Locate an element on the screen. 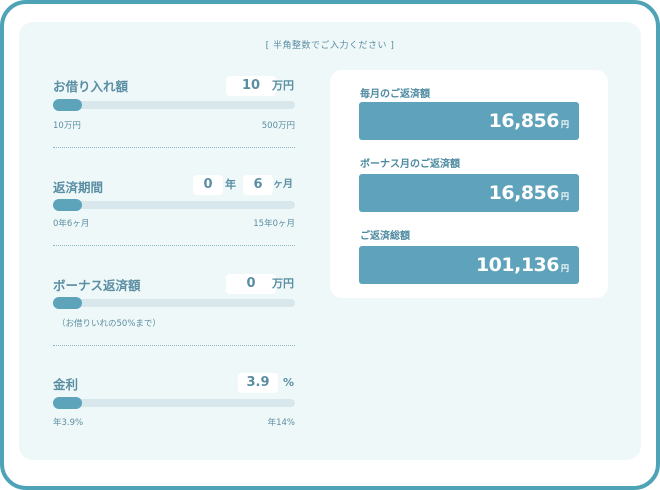 The width and height of the screenshot is (660, 490). rate-min: 年3.9% is located at coordinates (68, 423).